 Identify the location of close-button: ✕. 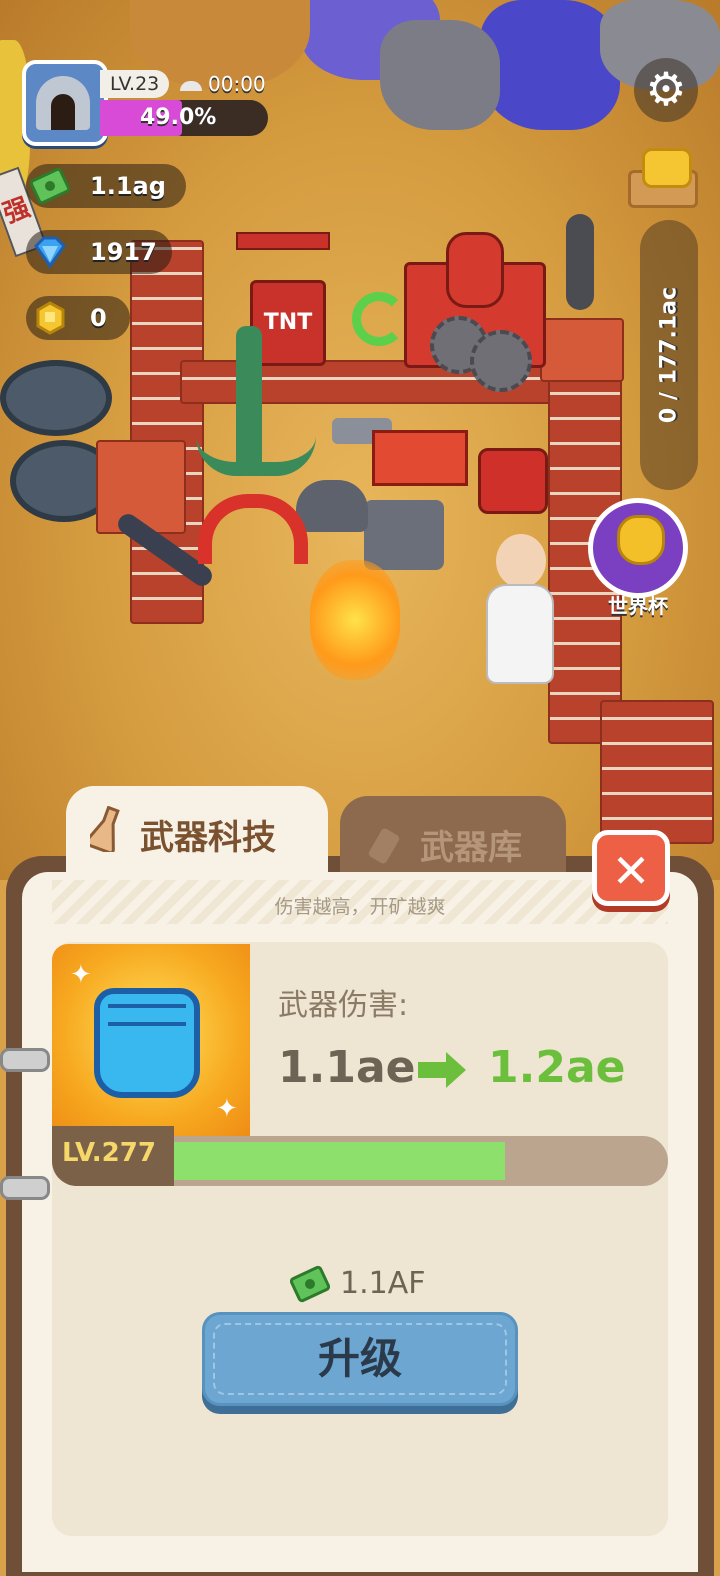
(631, 868).